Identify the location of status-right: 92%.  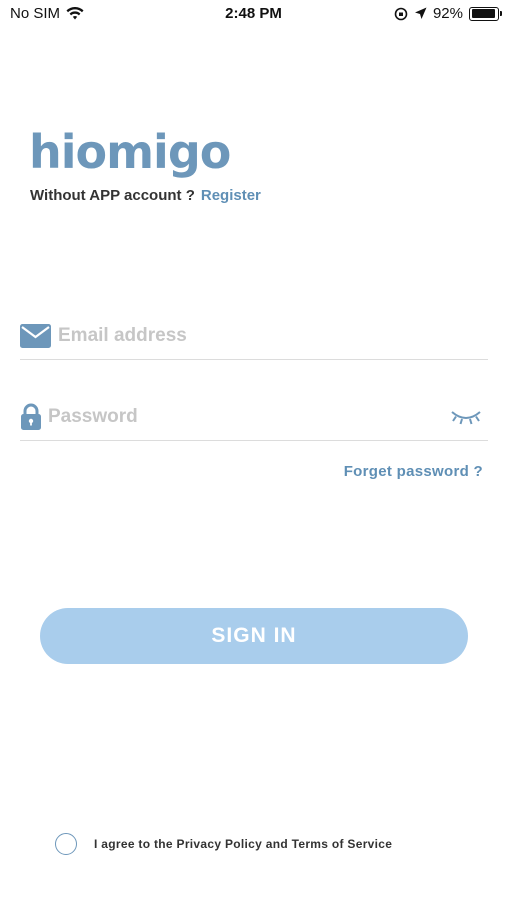
(448, 13).